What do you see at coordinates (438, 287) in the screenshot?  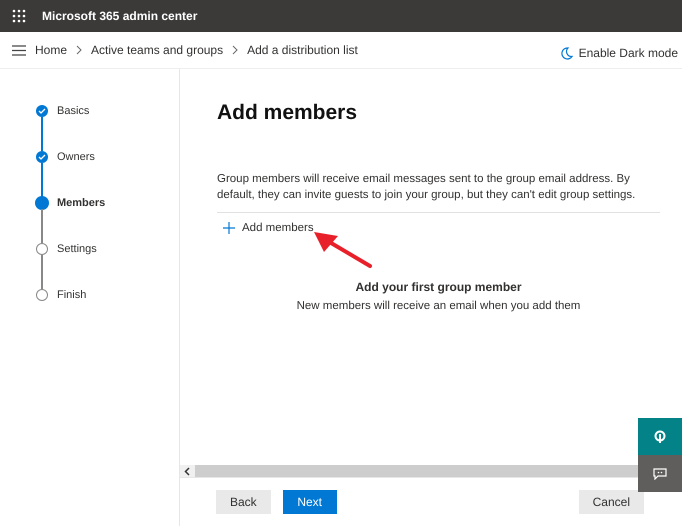 I see `empty-state-title: Add your first group member` at bounding box center [438, 287].